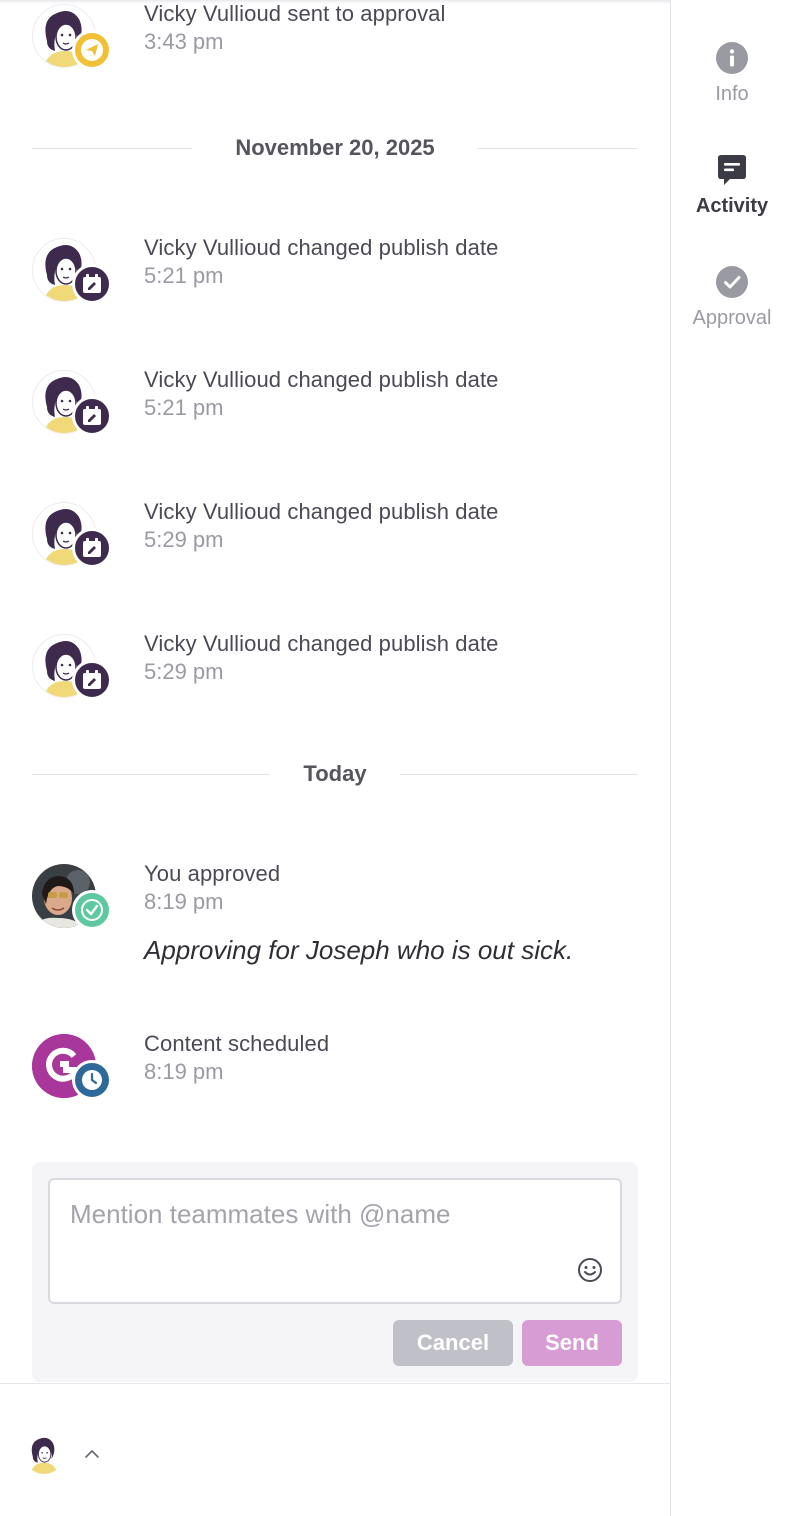 The height and width of the screenshot is (1516, 792). Describe the element at coordinates (572, 1343) in the screenshot. I see `send-button: Send` at that location.